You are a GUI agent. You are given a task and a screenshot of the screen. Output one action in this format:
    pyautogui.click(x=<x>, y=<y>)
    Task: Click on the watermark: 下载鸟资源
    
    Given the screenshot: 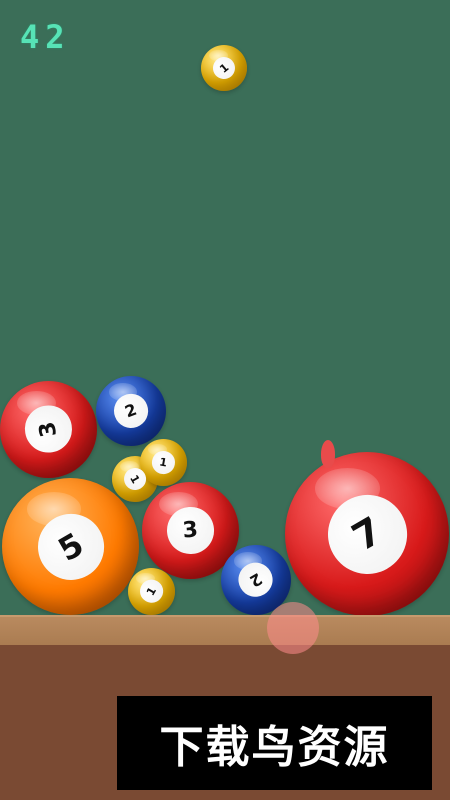 What is the action you would take?
    pyautogui.click(x=274, y=743)
    